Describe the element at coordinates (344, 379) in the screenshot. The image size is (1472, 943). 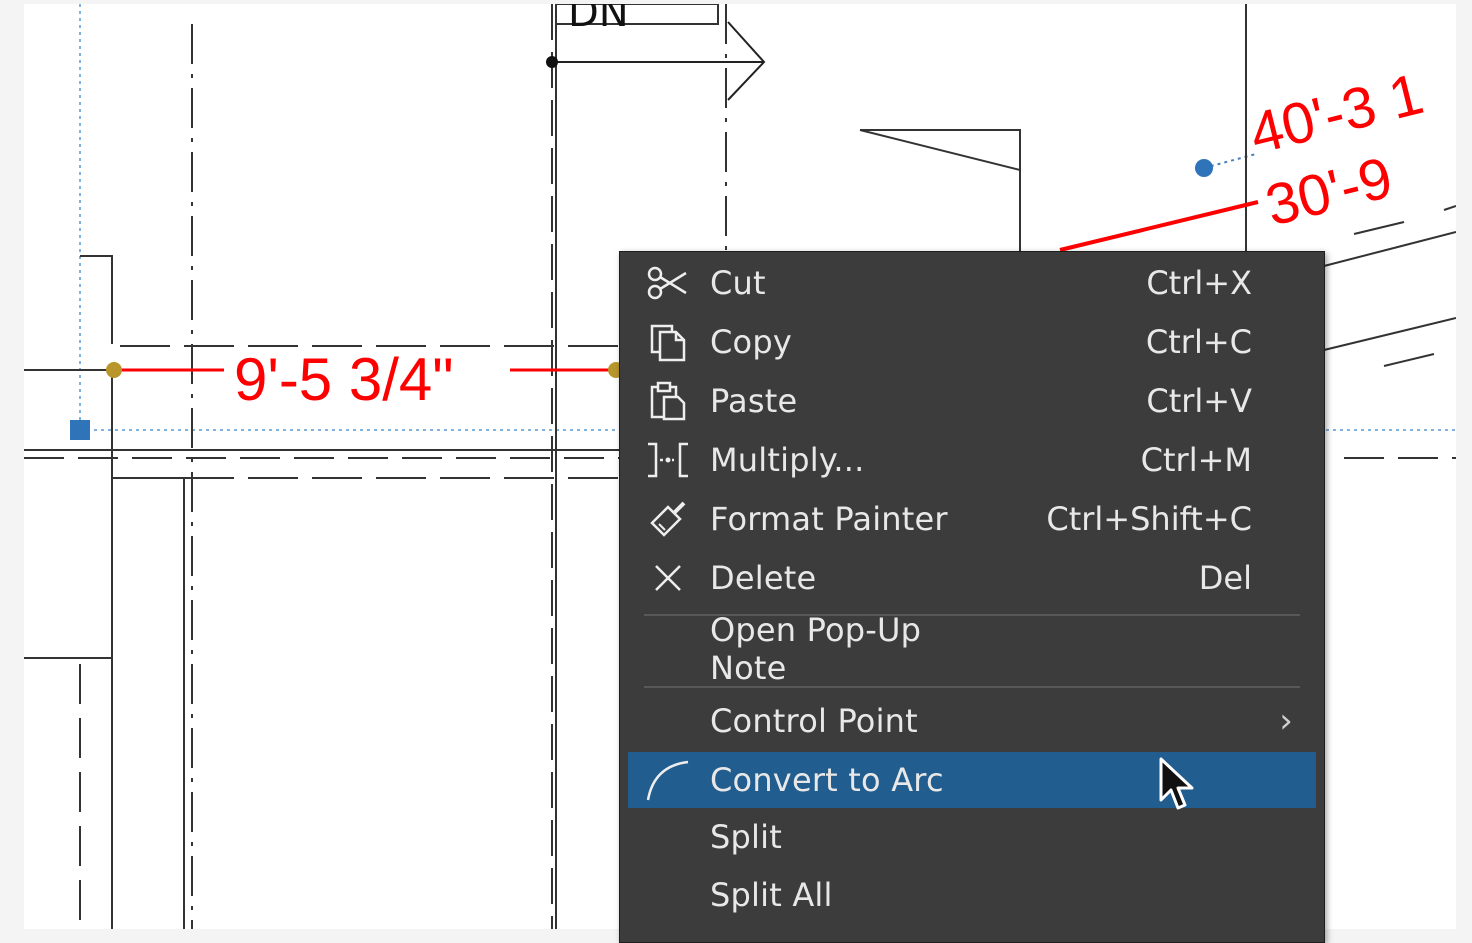
I see `dimension-label-width: 9'-5 3/4"` at that location.